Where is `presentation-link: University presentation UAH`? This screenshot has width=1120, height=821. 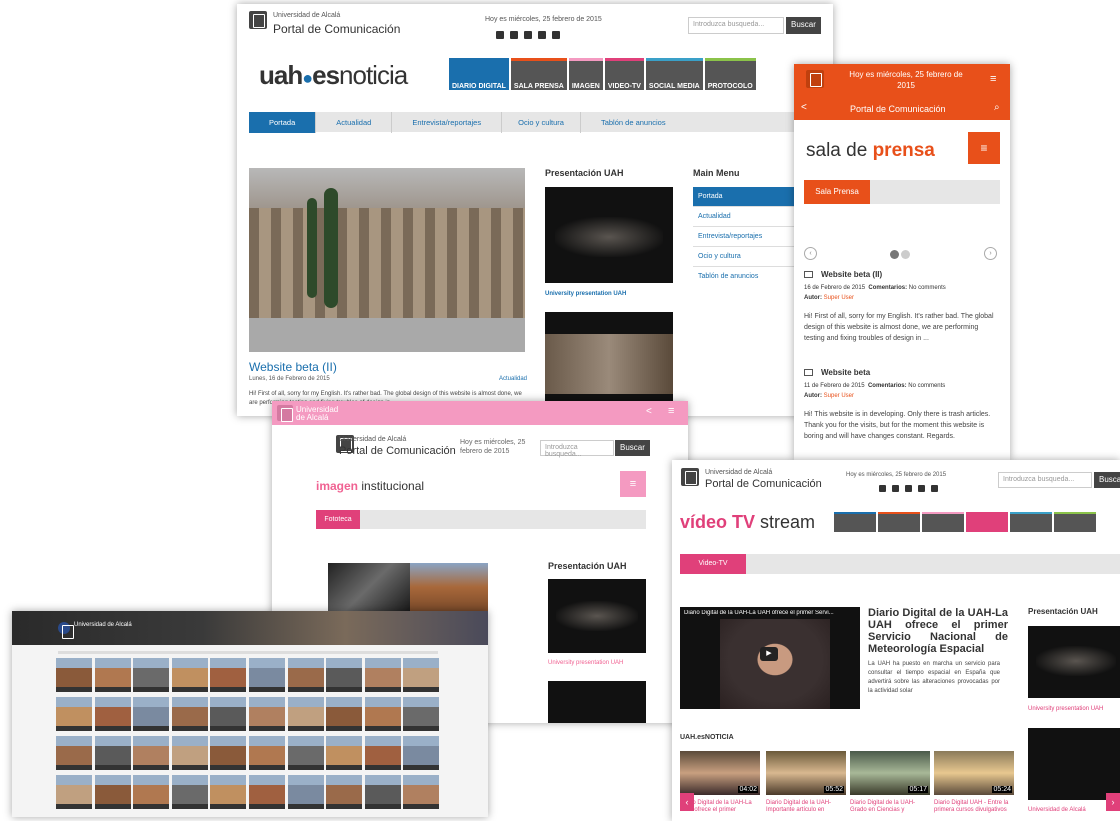
presentation-link: University presentation UAH is located at coordinates (585, 294).